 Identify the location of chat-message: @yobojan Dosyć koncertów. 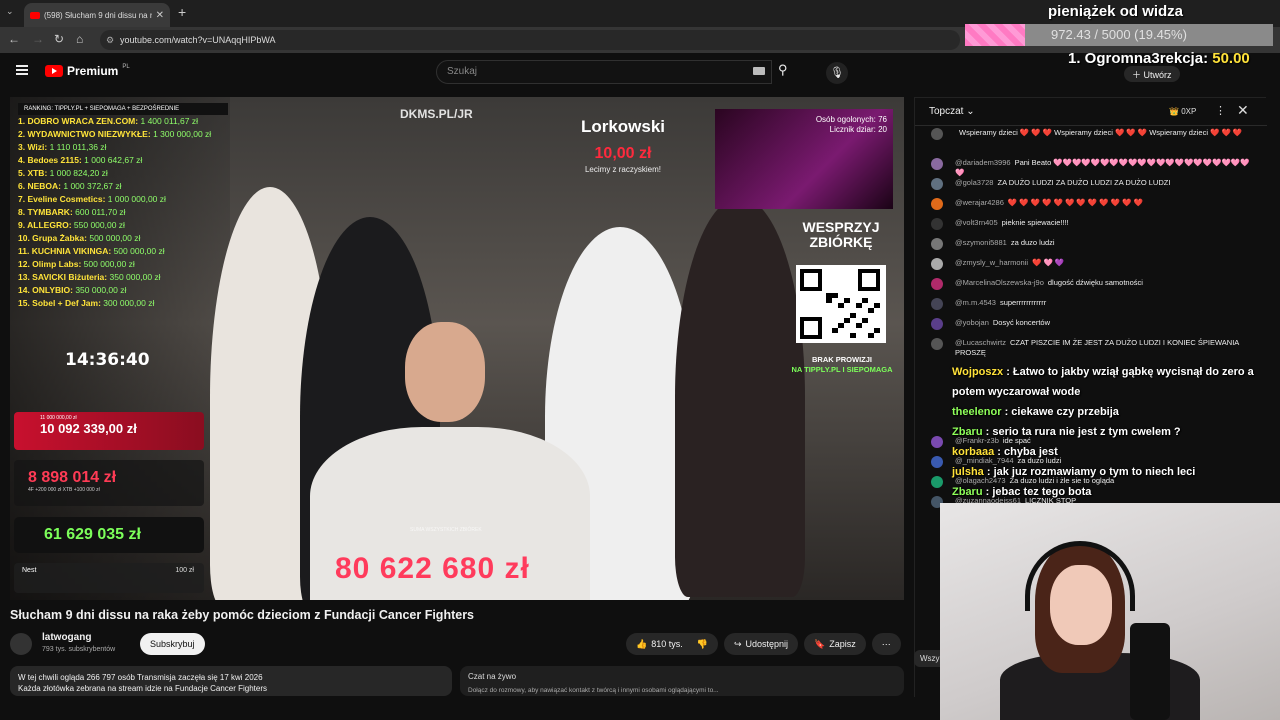
(1091, 324).